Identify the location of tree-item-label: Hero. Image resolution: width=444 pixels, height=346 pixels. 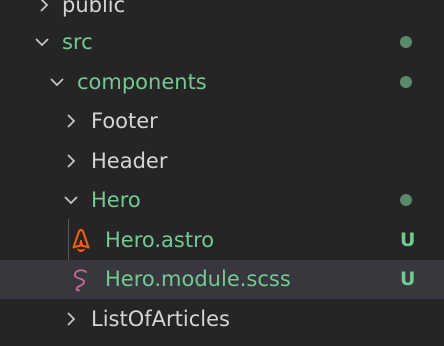
(116, 200).